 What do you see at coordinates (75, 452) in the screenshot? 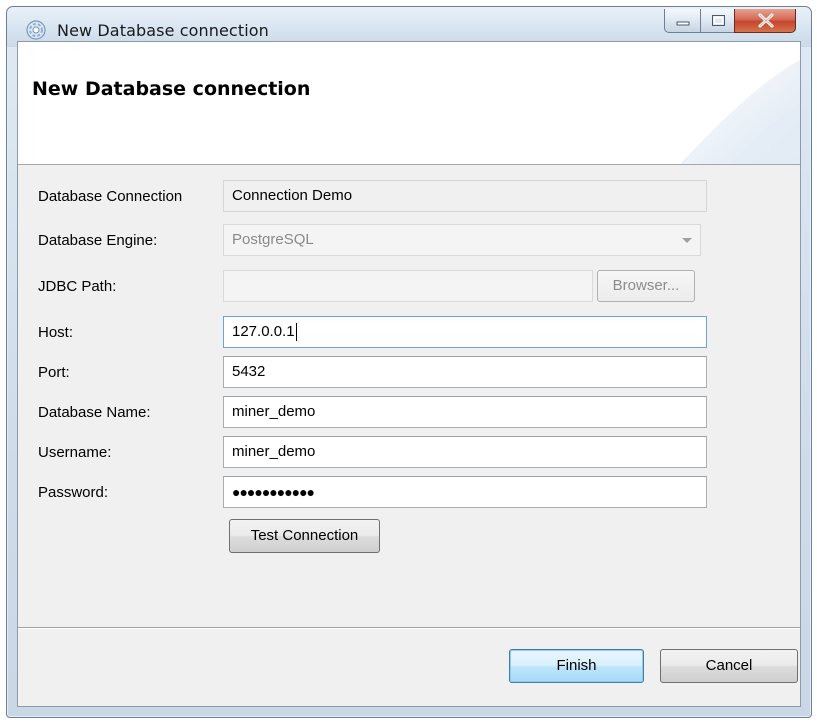
I see `username-label: Username:` at bounding box center [75, 452].